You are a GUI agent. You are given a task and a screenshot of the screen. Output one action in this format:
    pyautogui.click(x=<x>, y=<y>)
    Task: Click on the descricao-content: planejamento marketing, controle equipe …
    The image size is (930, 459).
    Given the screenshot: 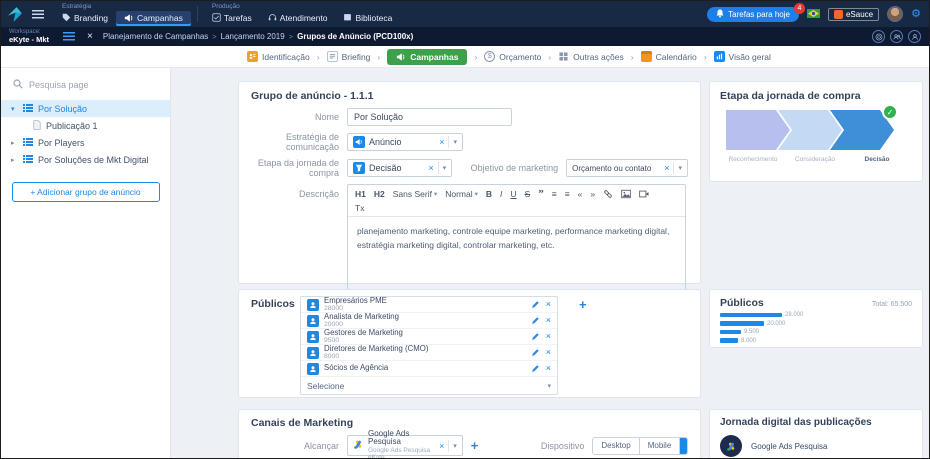 What is the action you would take?
    pyautogui.click(x=516, y=255)
    